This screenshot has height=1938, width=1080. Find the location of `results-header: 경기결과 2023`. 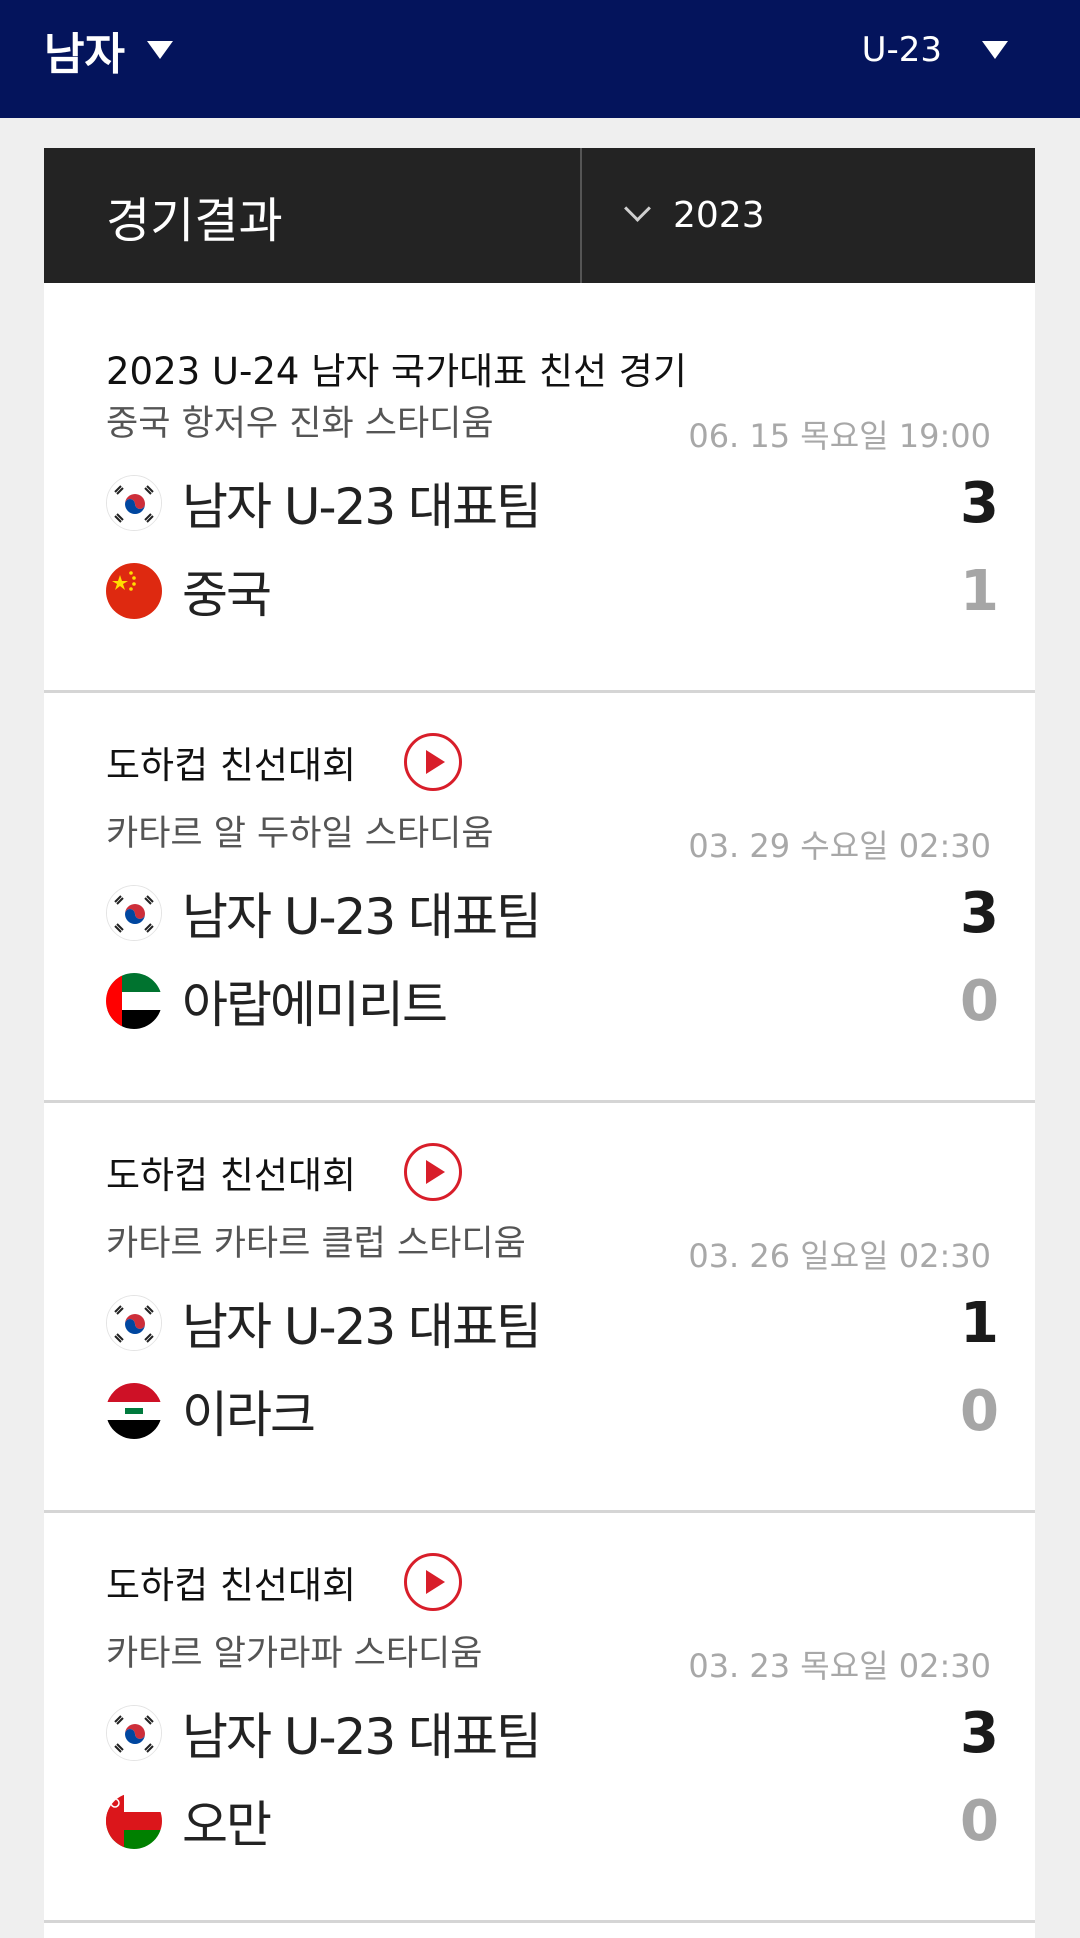

results-header: 경기결과 2023 is located at coordinates (539, 215).